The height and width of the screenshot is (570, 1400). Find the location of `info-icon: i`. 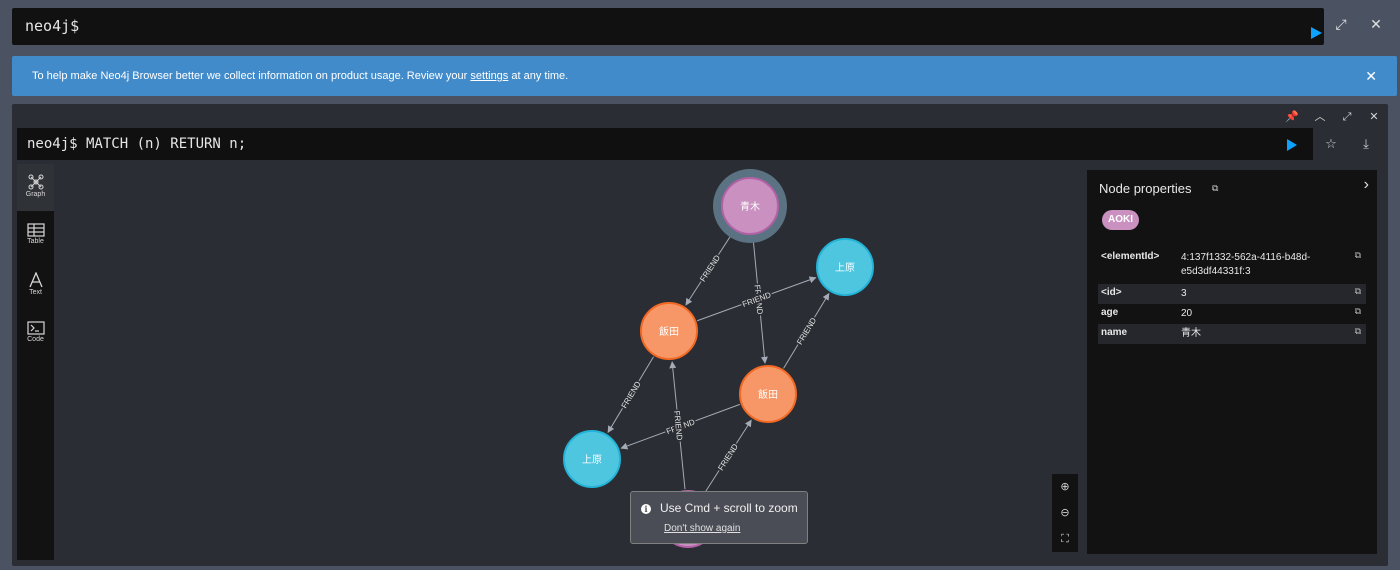

info-icon: i is located at coordinates (646, 509).